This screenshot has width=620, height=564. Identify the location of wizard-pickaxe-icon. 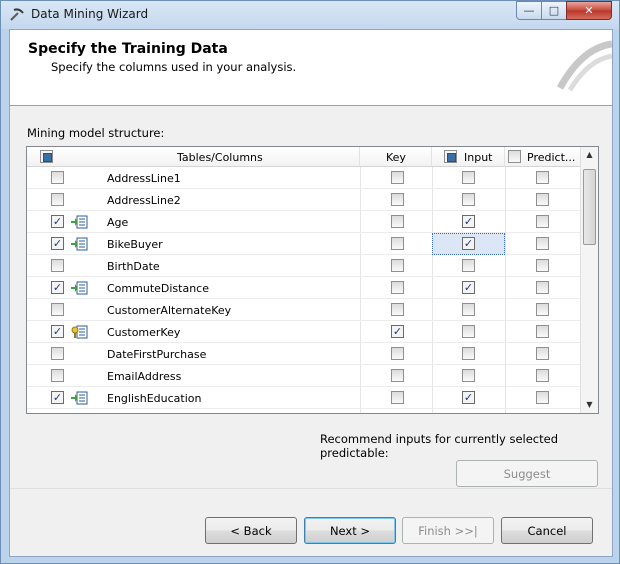
(17, 14).